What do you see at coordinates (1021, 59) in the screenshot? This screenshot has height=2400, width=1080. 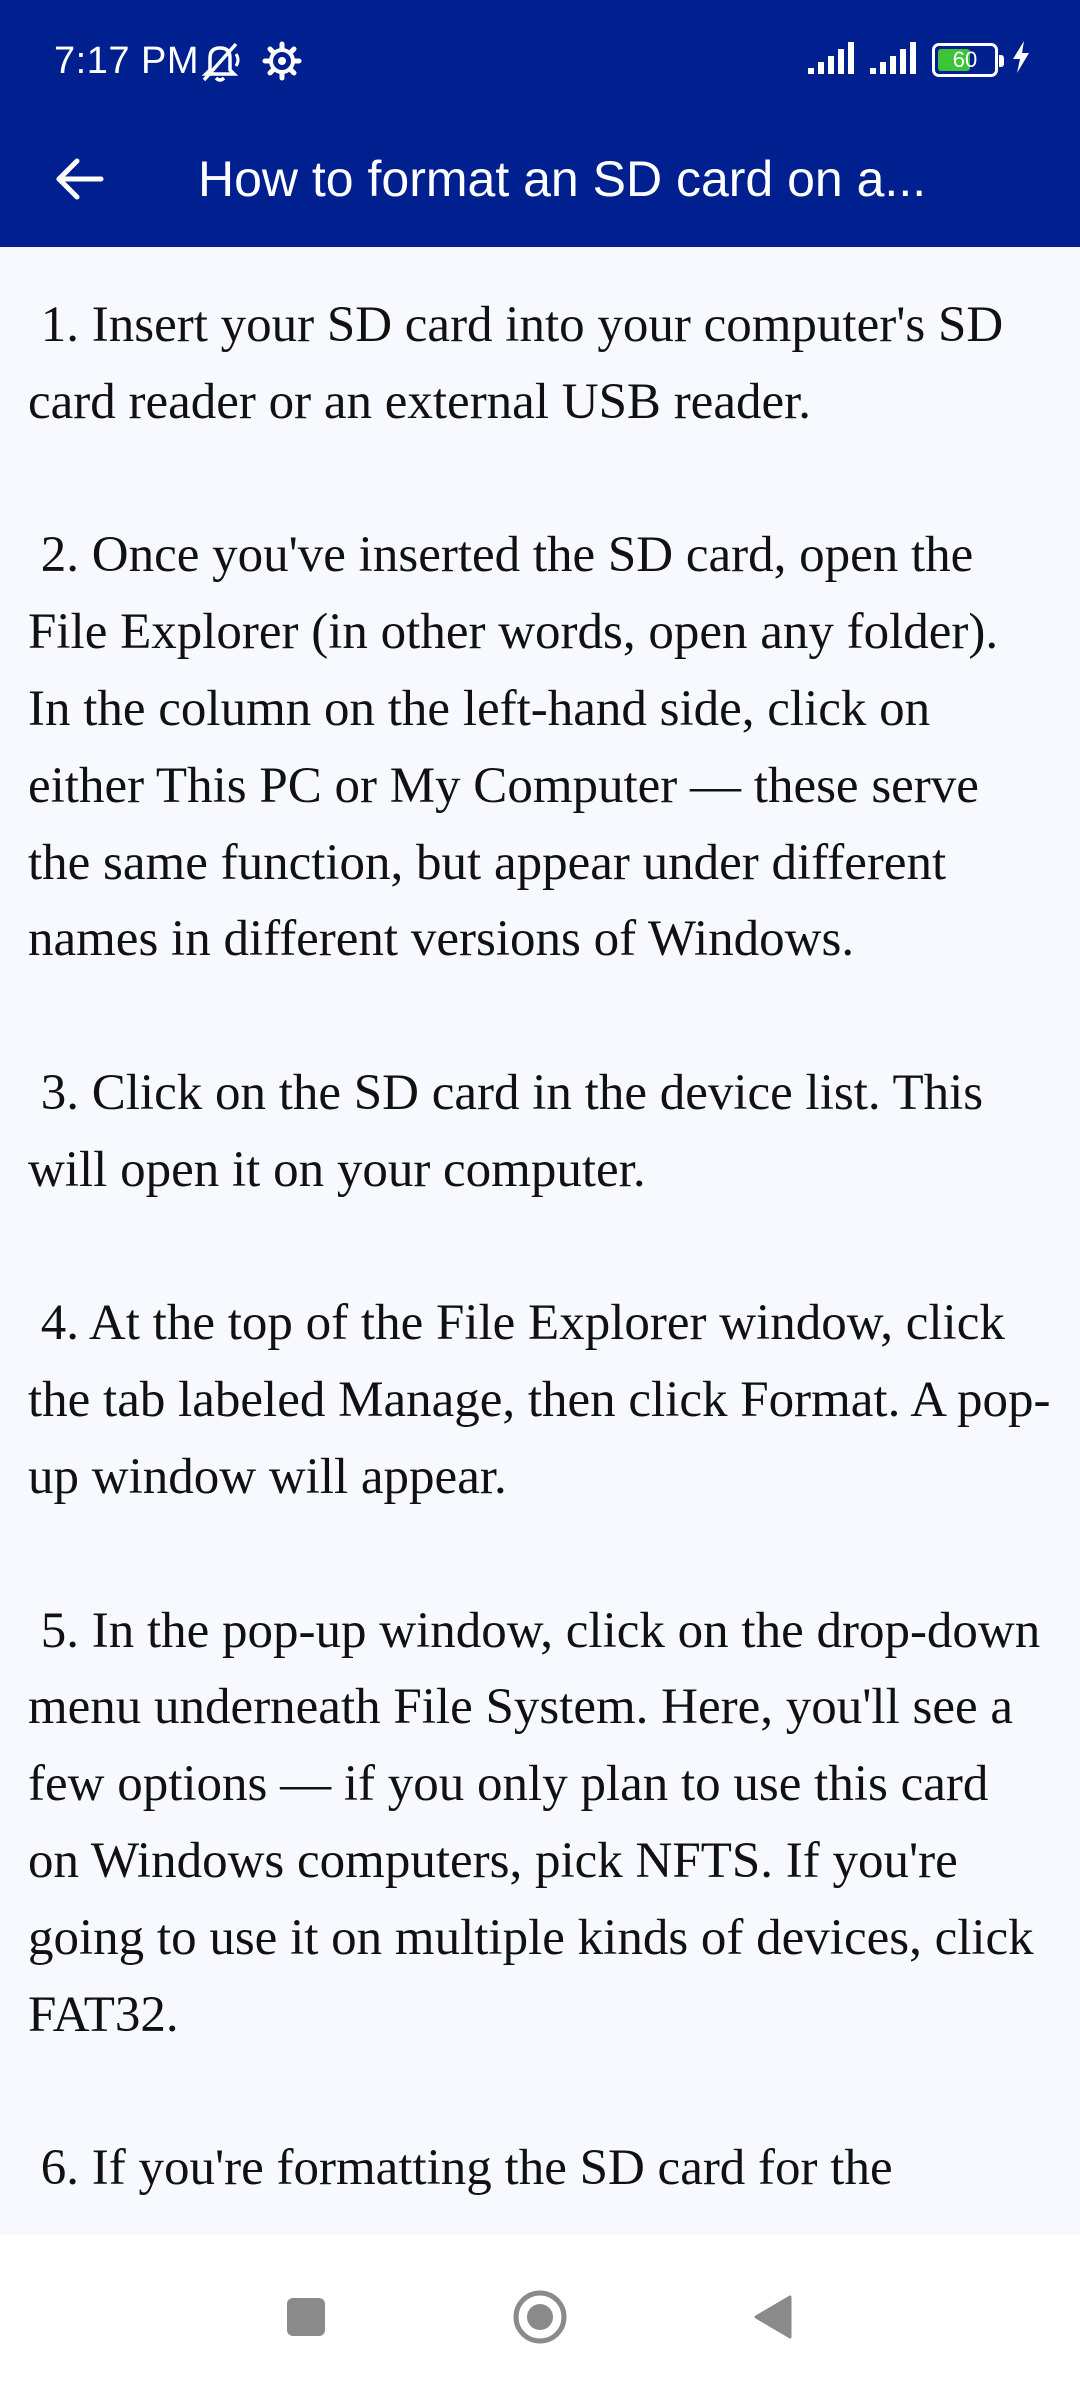 I see `charging-icon` at bounding box center [1021, 59].